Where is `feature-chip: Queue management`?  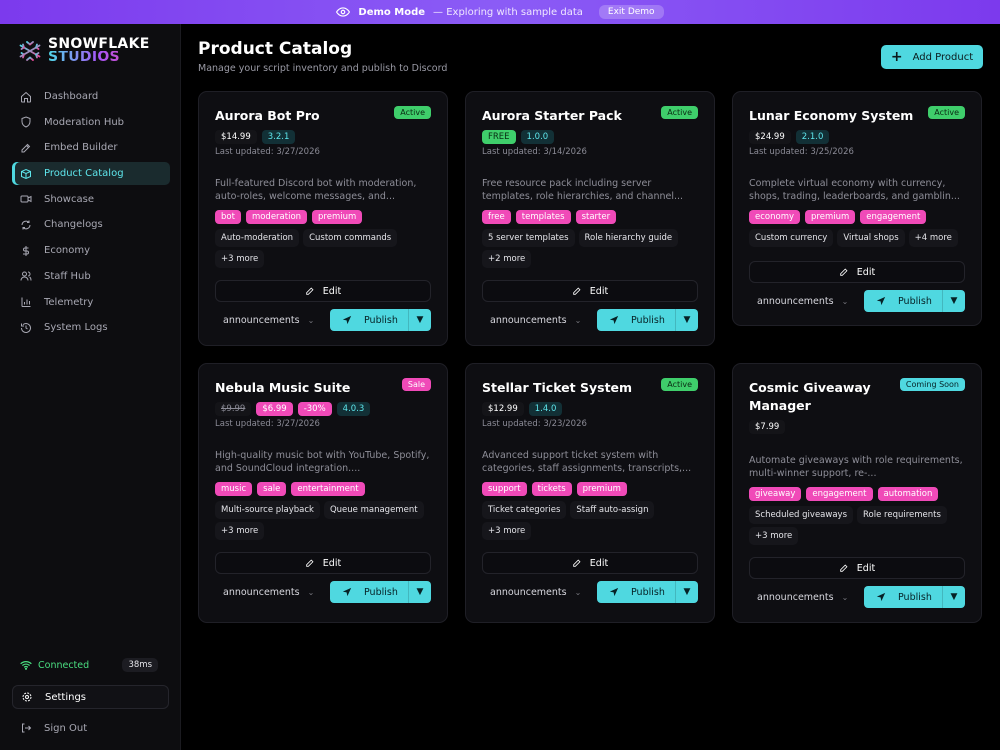 feature-chip: Queue management is located at coordinates (373, 510).